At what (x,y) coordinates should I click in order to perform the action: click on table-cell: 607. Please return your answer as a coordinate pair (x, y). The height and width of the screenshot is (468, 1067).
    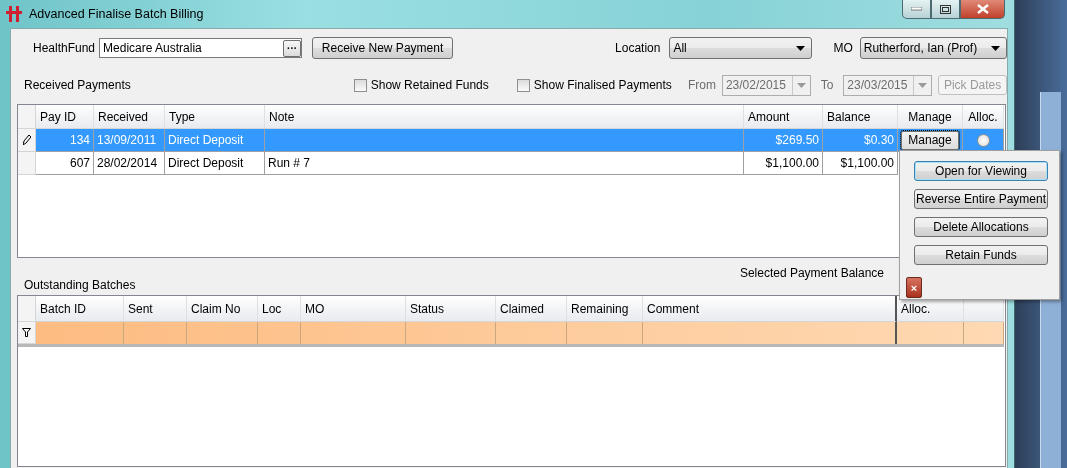
    Looking at the image, I should click on (65, 163).